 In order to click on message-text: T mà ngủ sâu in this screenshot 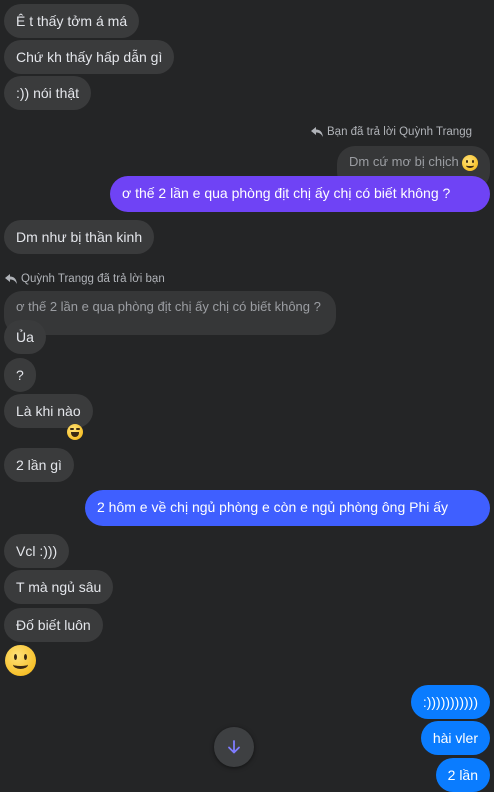, I will do `click(59, 587)`.